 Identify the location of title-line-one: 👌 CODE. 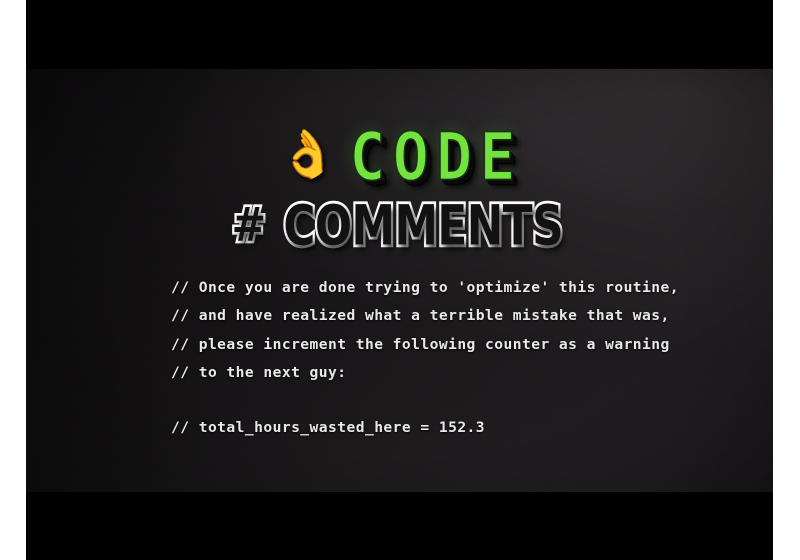
(399, 156).